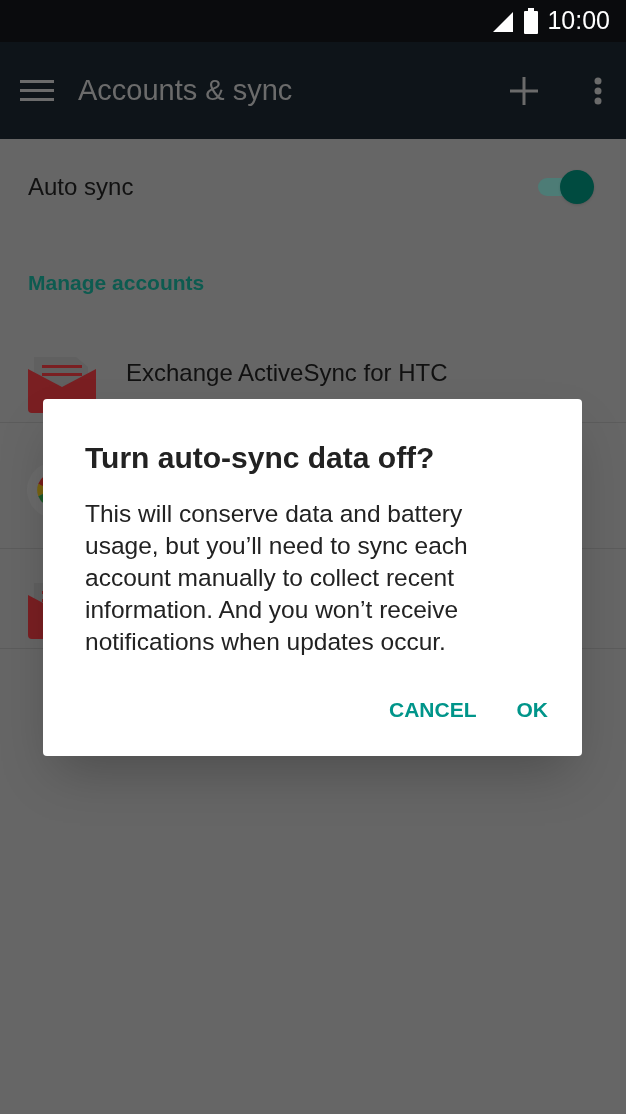 The image size is (626, 1114). What do you see at coordinates (504, 21) in the screenshot?
I see `signal-icon` at bounding box center [504, 21].